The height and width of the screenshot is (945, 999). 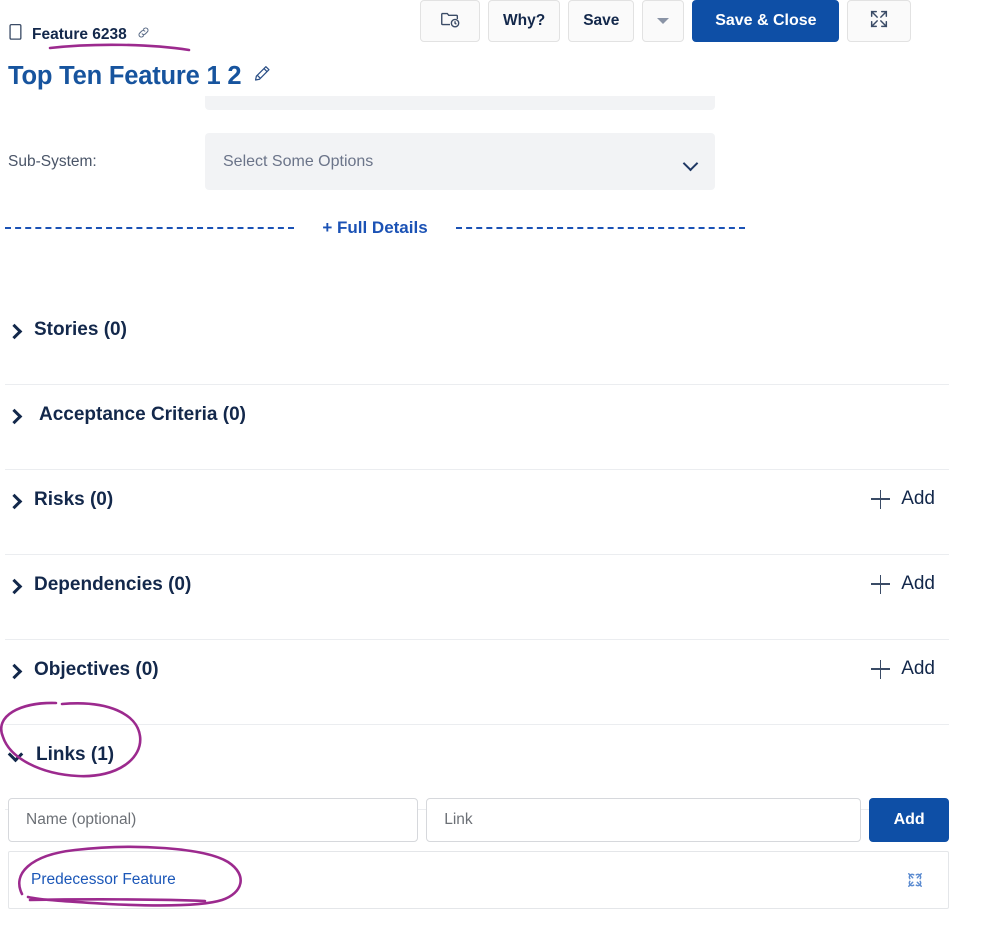 I want to click on section-stories: Stories (0), so click(x=477, y=342).